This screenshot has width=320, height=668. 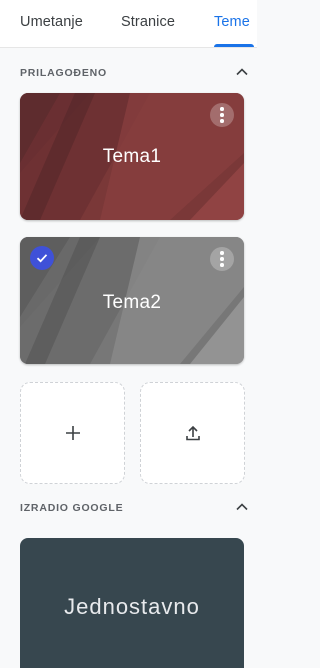 I want to click on theme-card-jednostavno: Jednostavno, so click(x=132, y=603).